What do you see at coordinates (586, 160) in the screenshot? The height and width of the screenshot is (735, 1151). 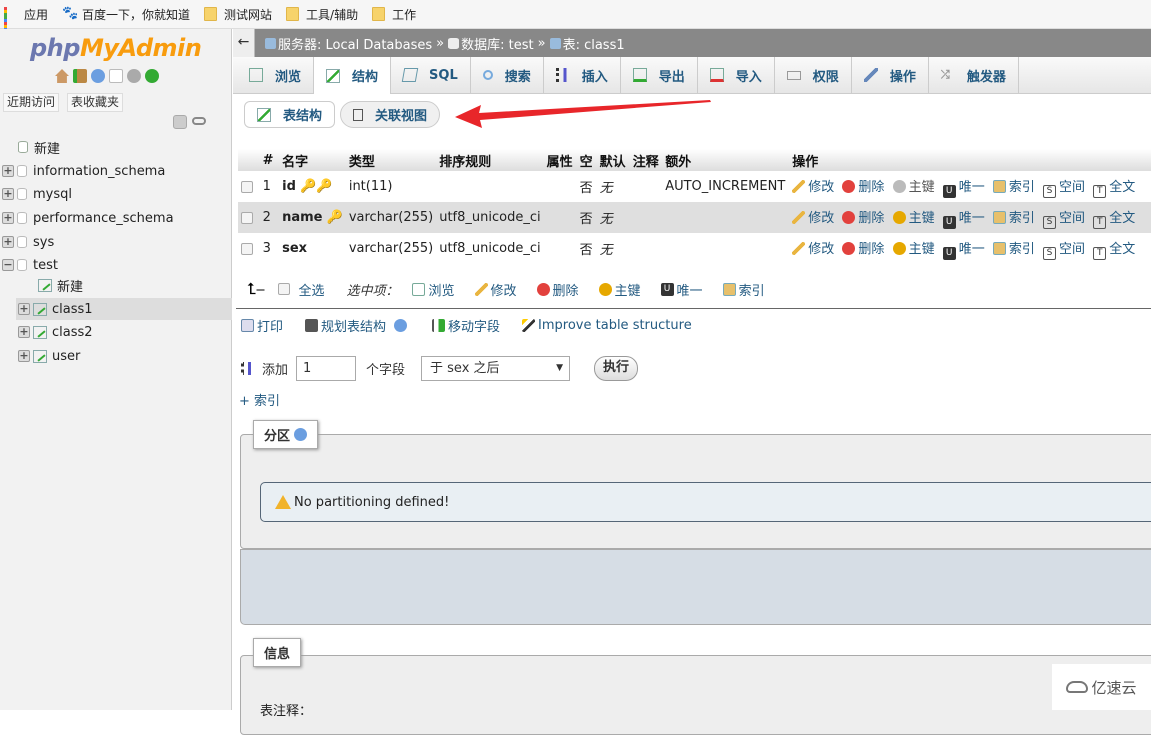 I see `header-null: 空` at bounding box center [586, 160].